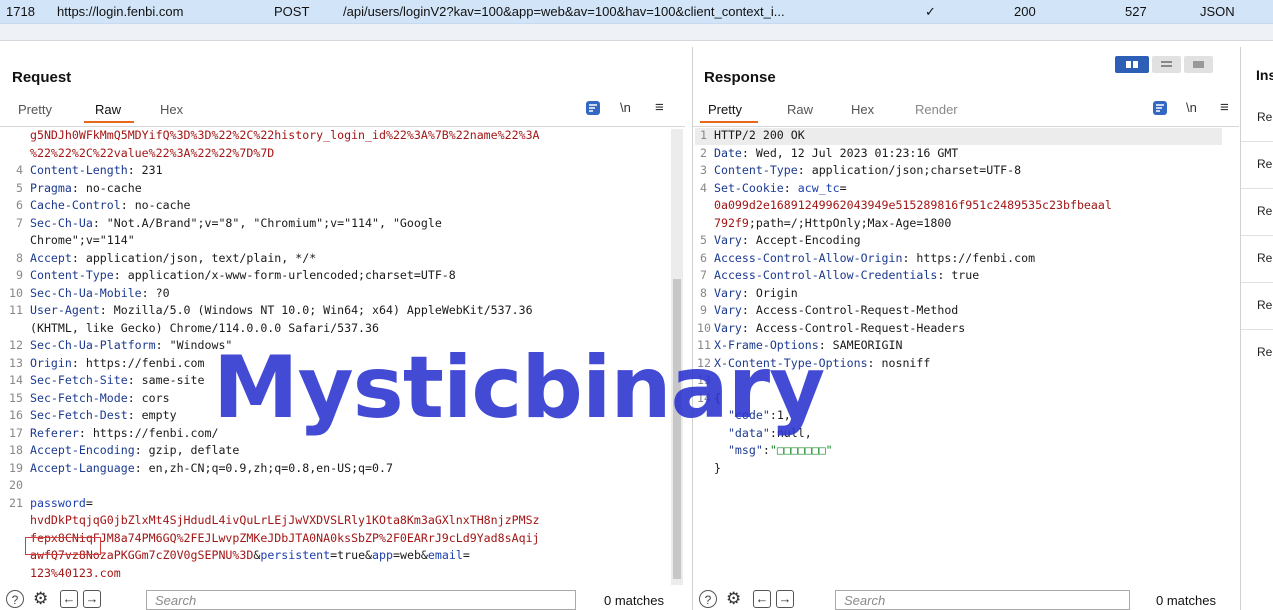 This screenshot has width=1273, height=610. I want to click on request-search-bar: ? ⚙ ← → Search 0 matches, so click(342, 599).